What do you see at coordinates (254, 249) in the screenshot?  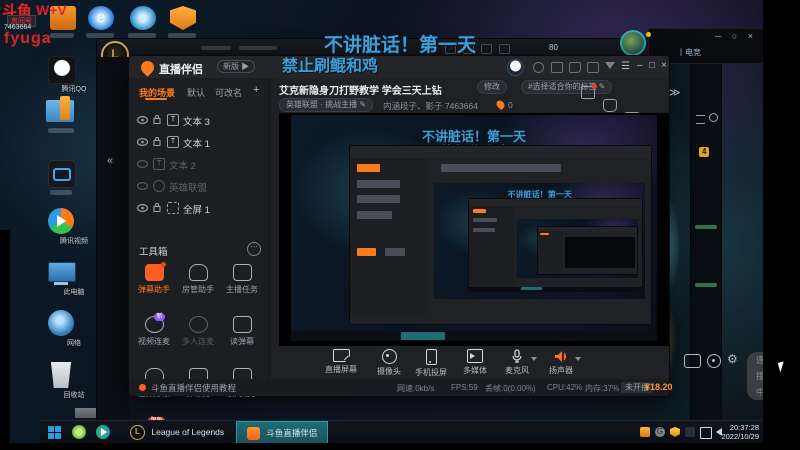 I see `toolbox-more-icon: ⋯` at bounding box center [254, 249].